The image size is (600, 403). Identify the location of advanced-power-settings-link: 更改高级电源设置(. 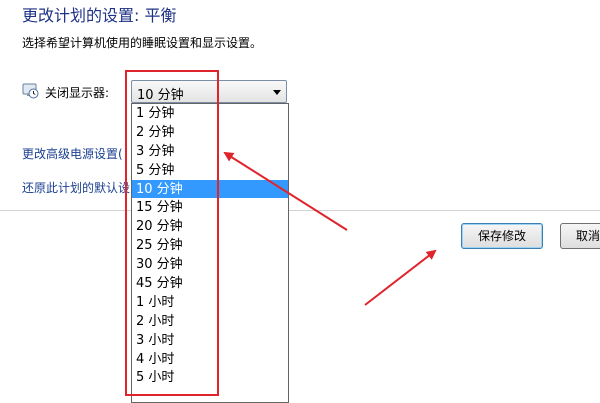
(72, 153).